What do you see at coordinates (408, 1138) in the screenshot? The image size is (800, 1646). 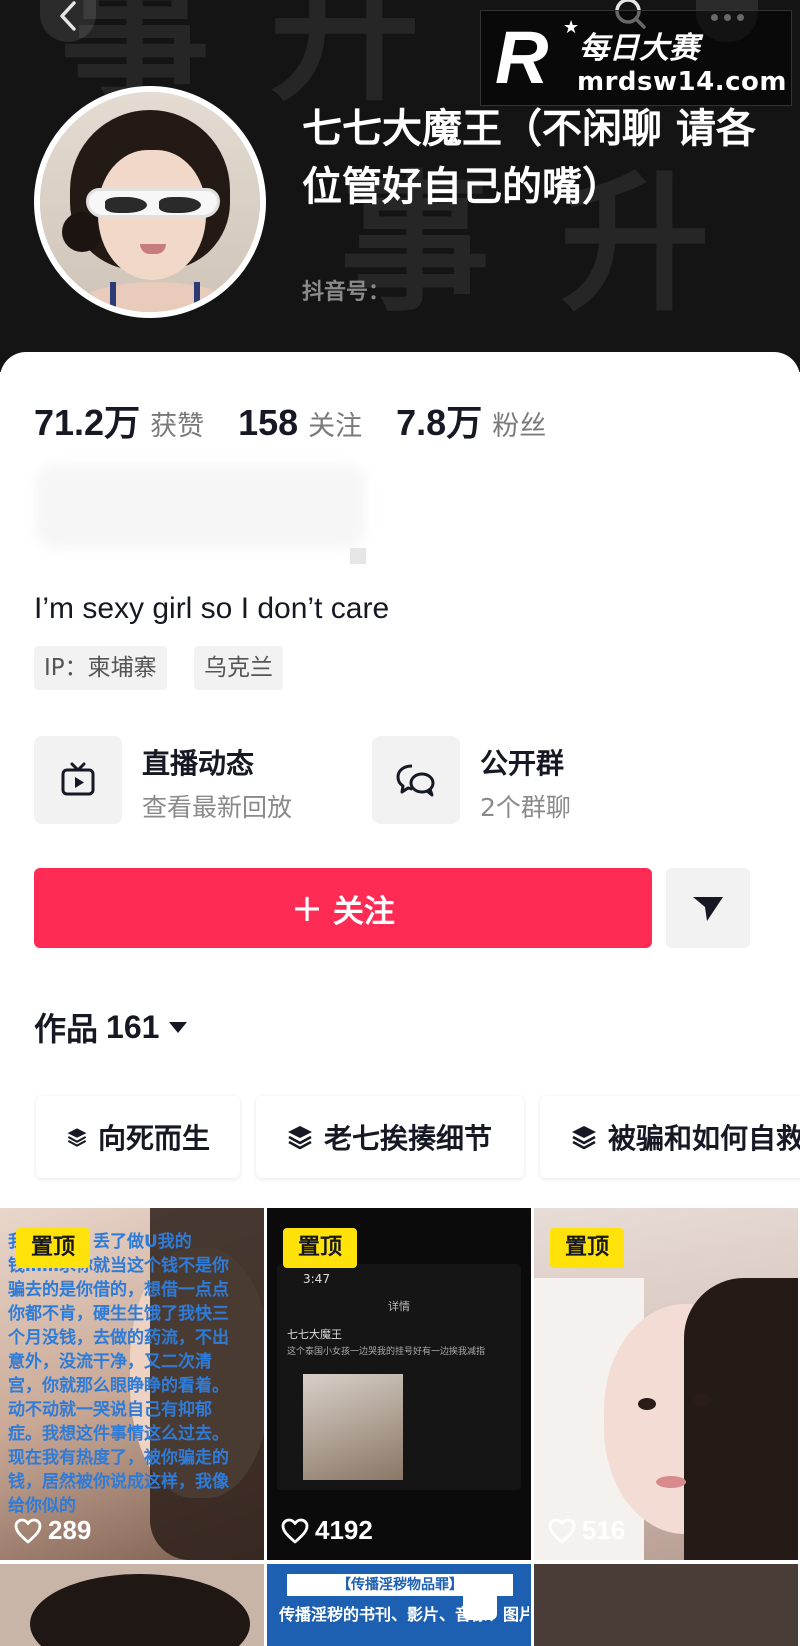 I see `collection-label: 老七挨揍细节` at bounding box center [408, 1138].